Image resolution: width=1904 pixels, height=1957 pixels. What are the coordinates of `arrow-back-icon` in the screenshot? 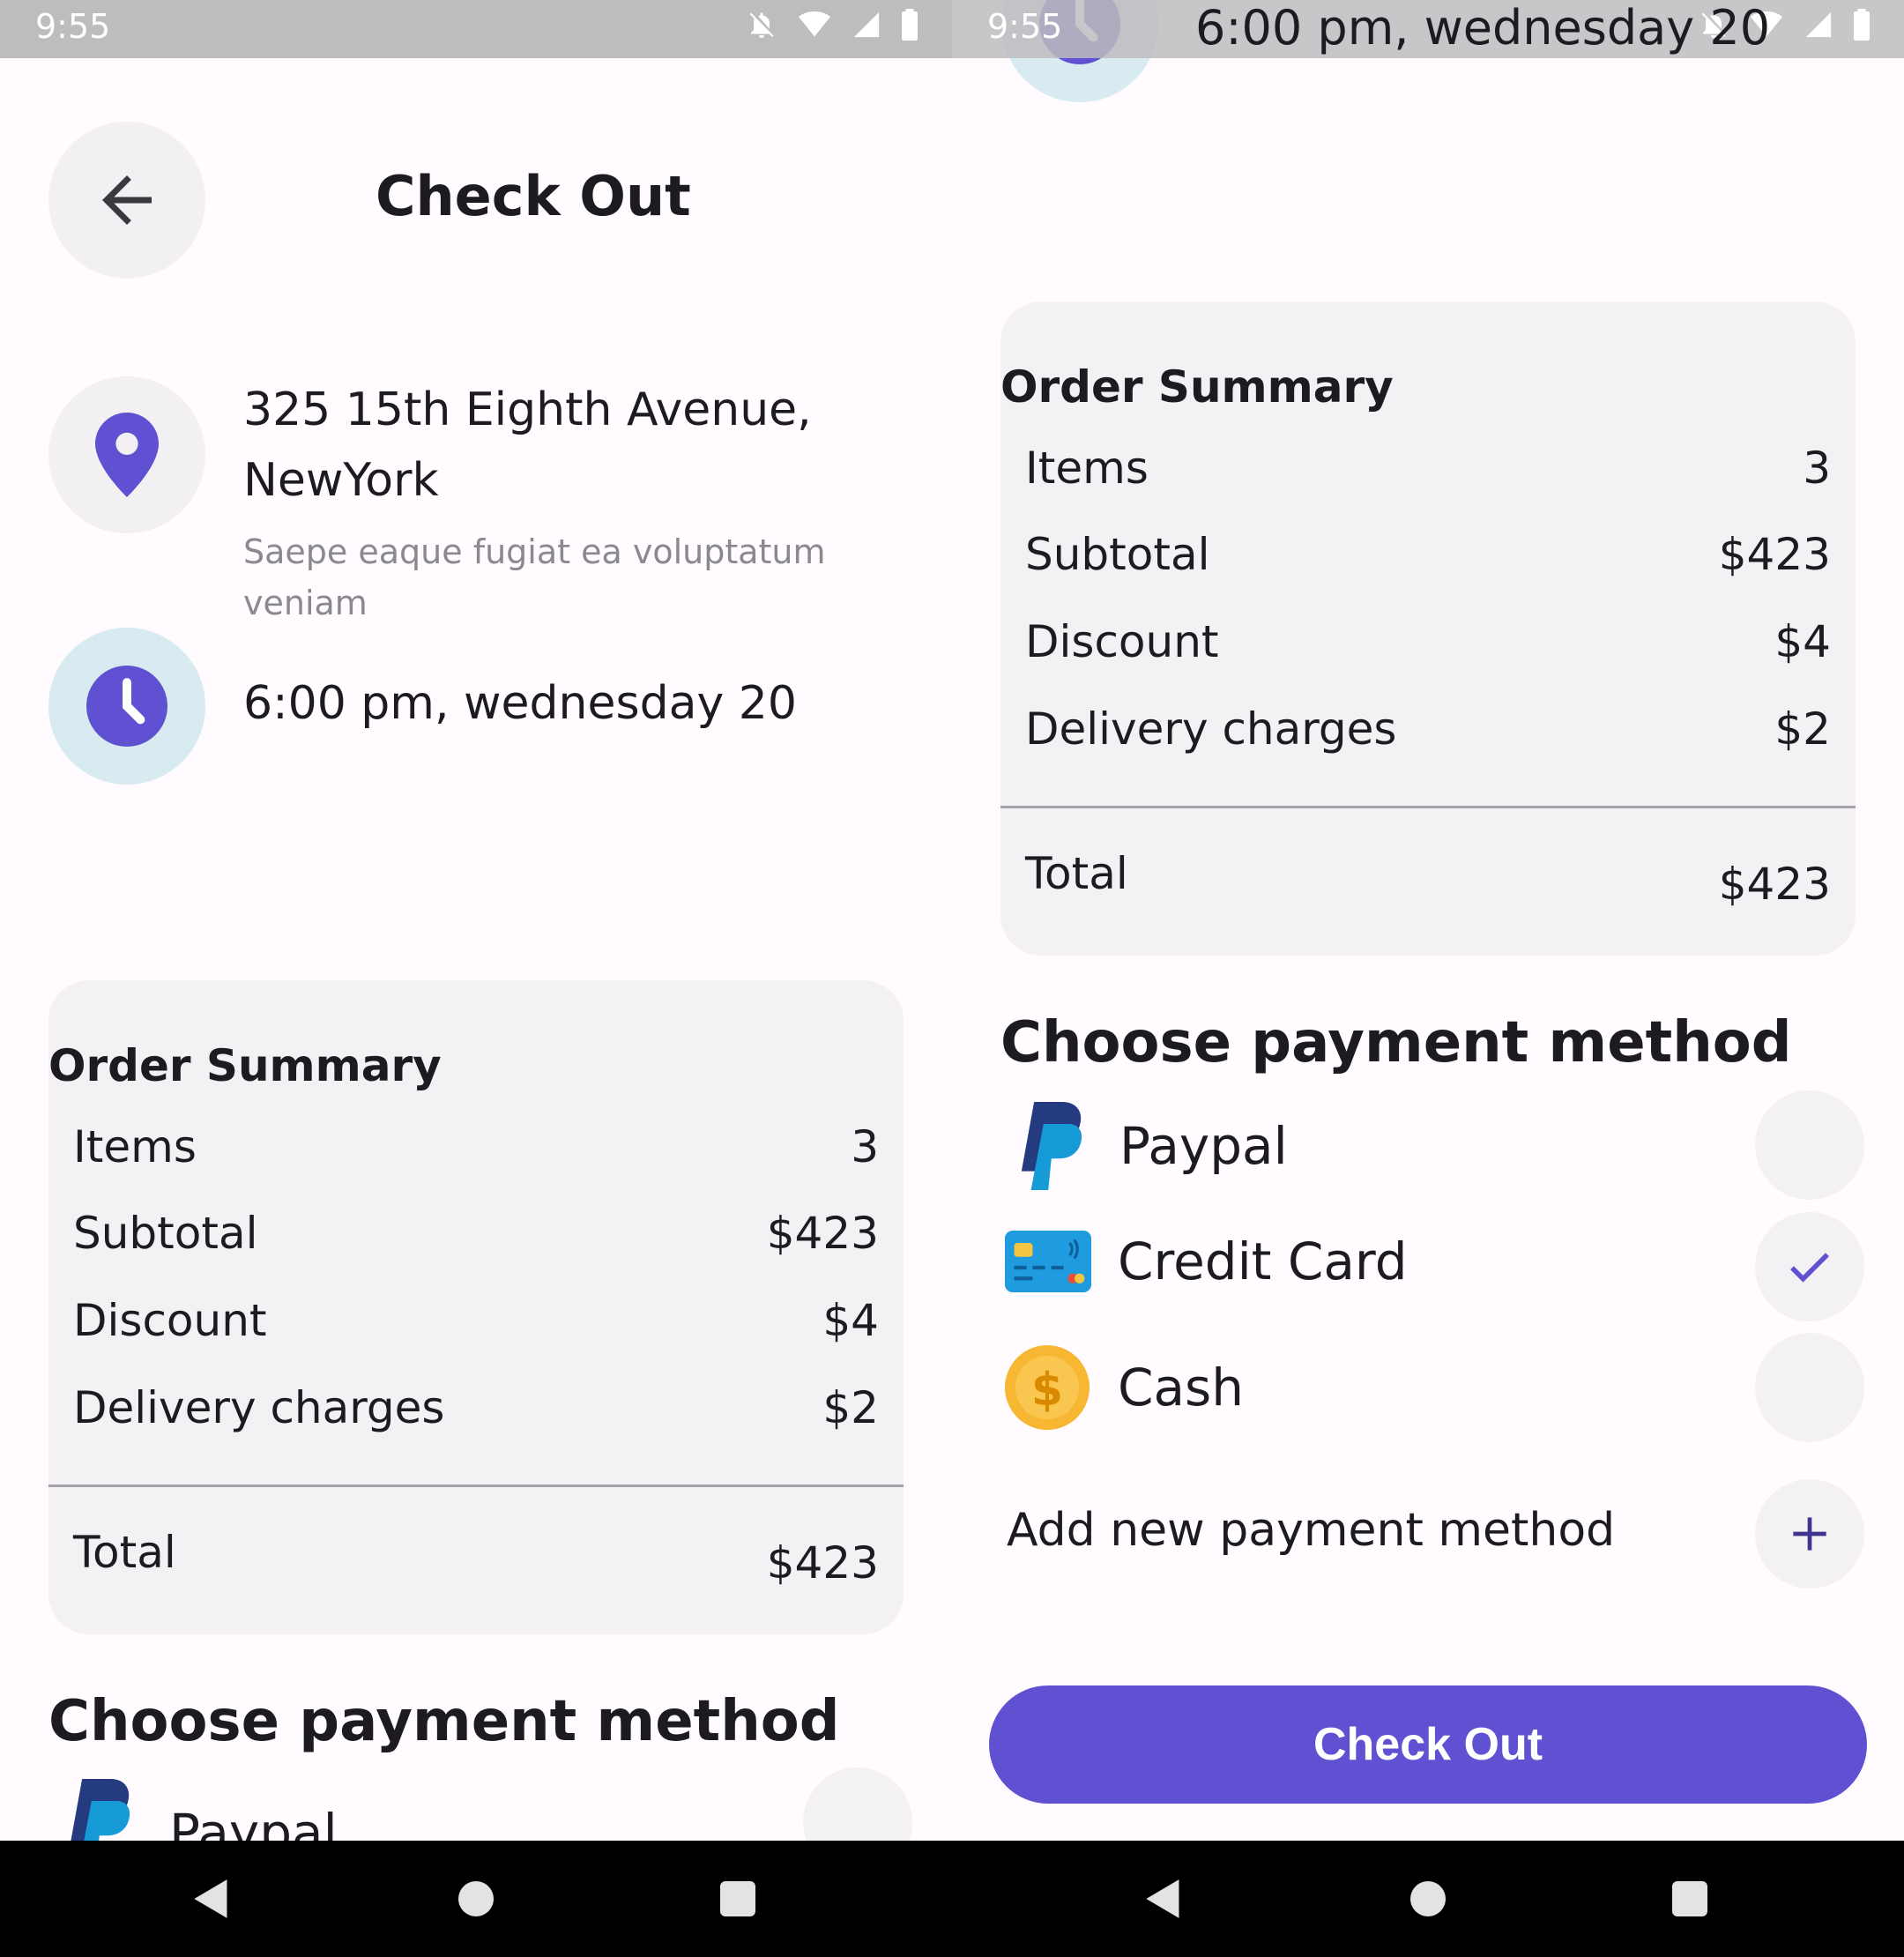 It's located at (127, 200).